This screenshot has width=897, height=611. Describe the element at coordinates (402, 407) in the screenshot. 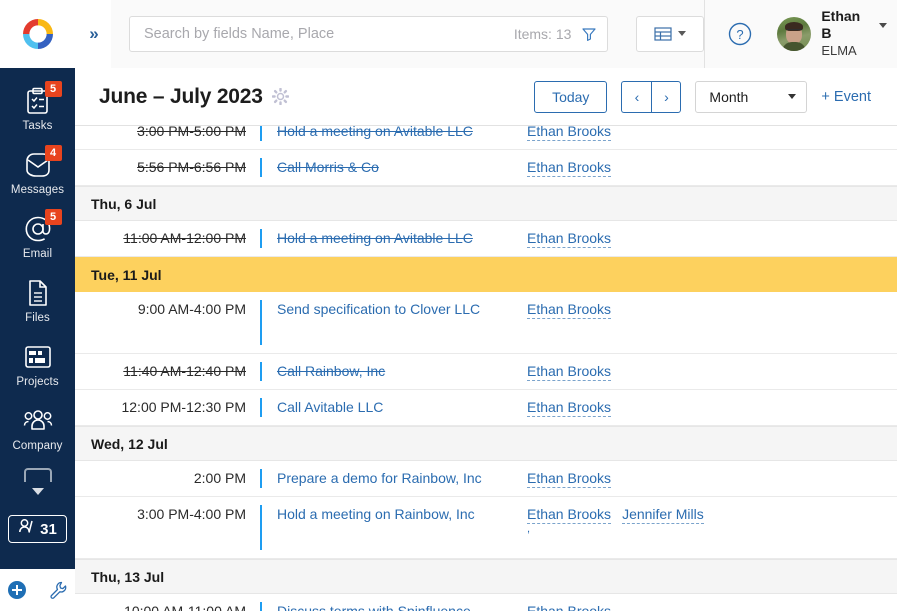

I see `event-title: Call Avitable LLC` at that location.